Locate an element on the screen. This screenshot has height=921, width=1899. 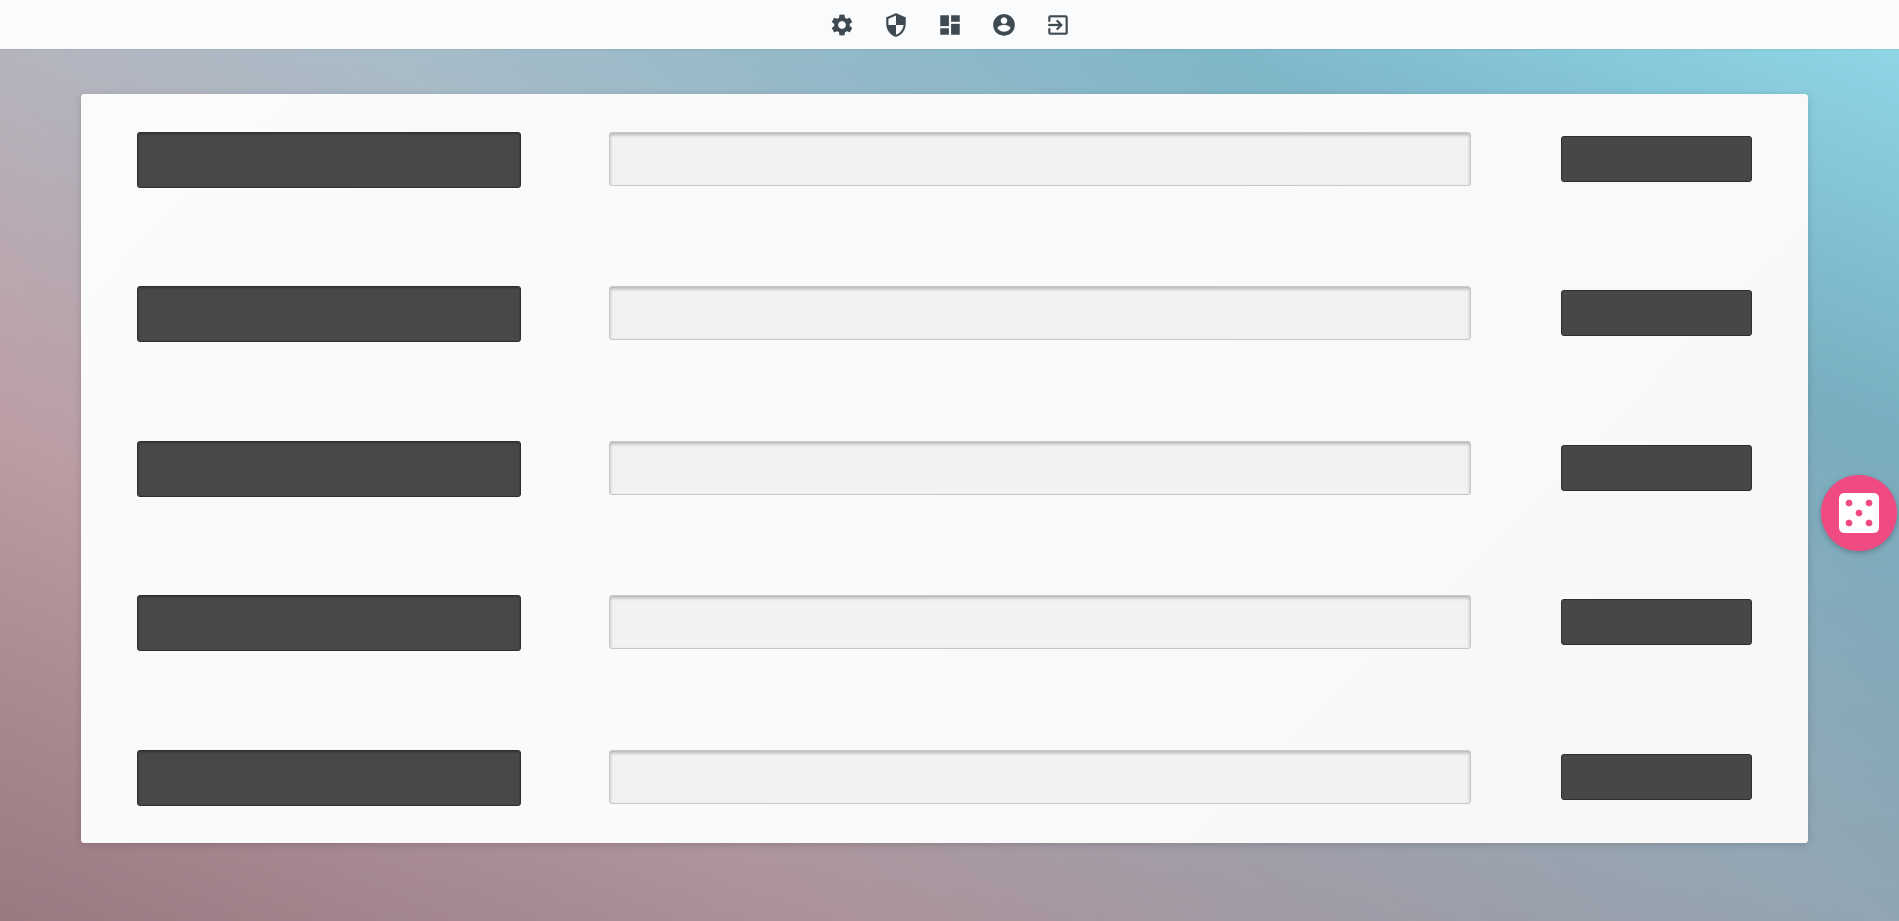
randomize-button is located at coordinates (1859, 513).